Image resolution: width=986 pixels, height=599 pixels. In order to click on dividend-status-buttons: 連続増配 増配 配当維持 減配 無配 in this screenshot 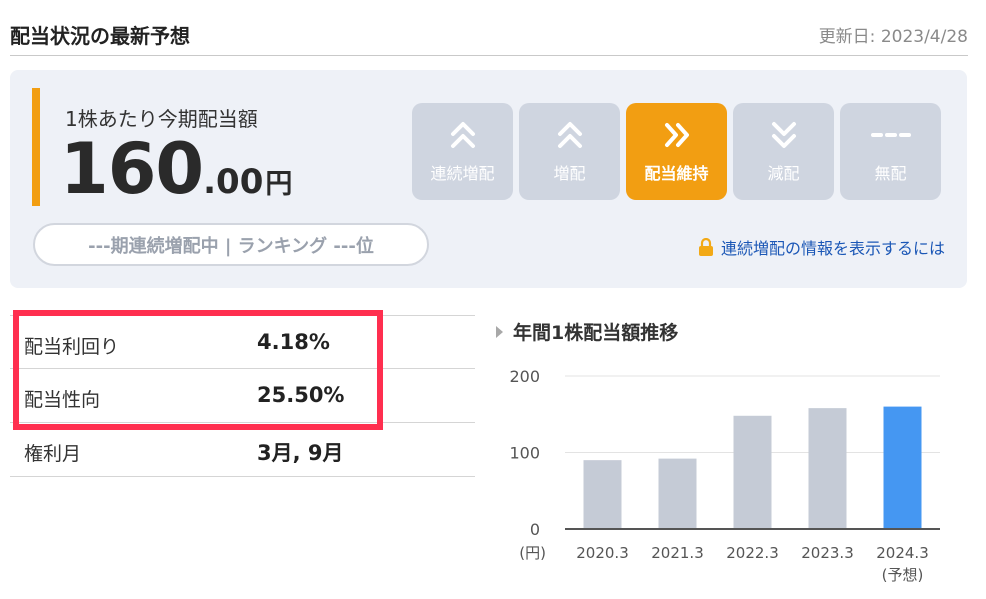, I will do `click(676, 151)`.